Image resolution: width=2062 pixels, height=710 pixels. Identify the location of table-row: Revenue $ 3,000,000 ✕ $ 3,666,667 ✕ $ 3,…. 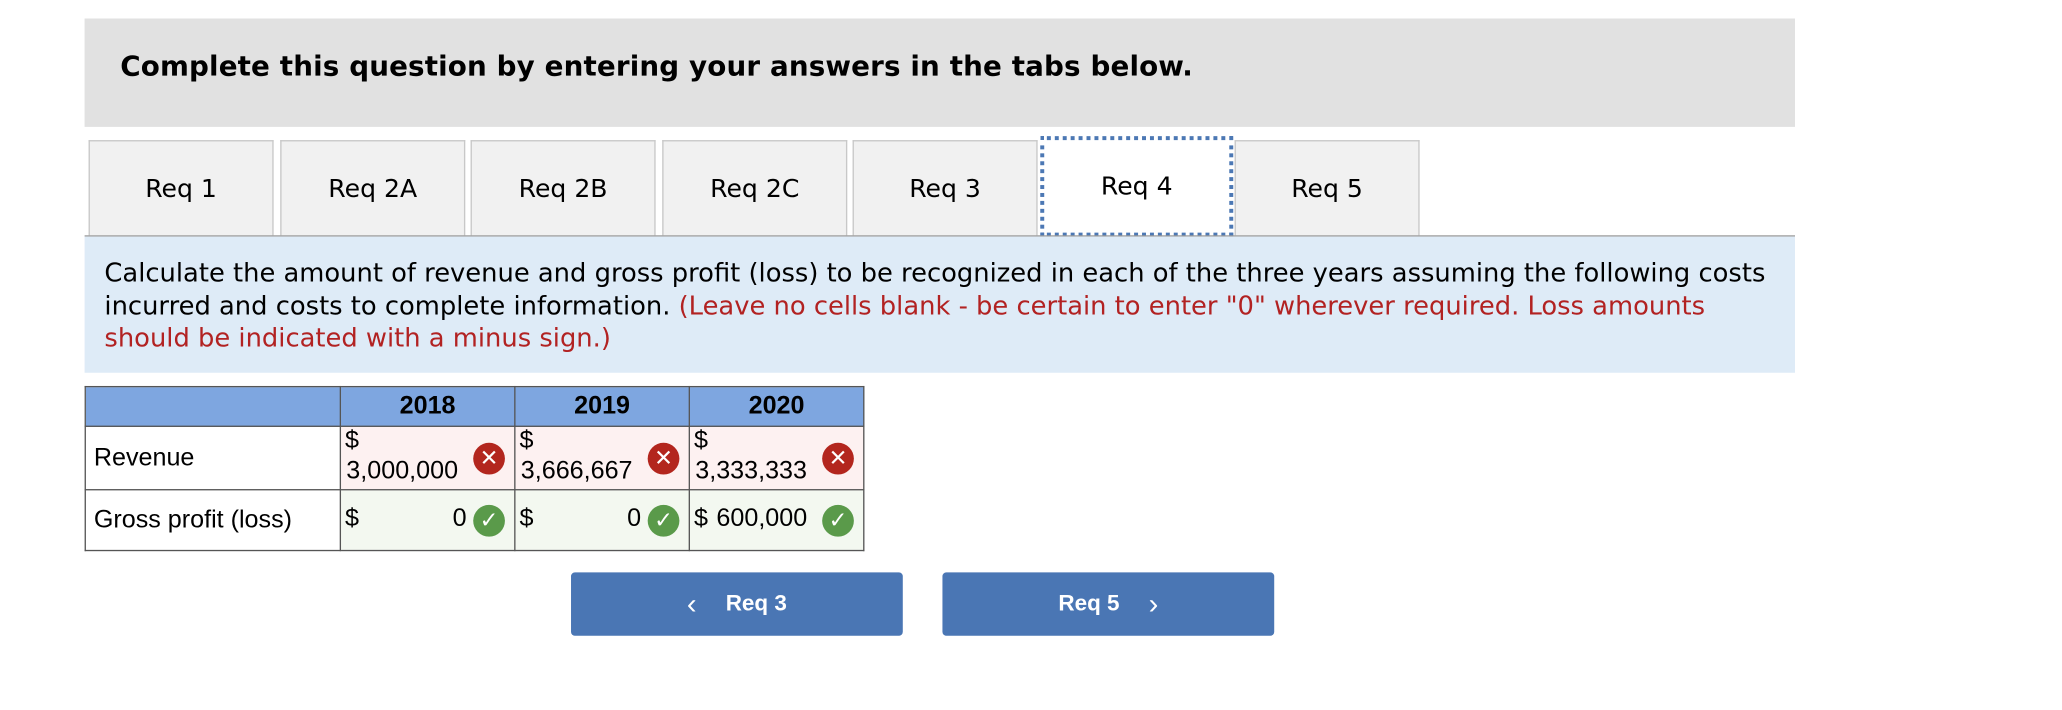
(474, 458).